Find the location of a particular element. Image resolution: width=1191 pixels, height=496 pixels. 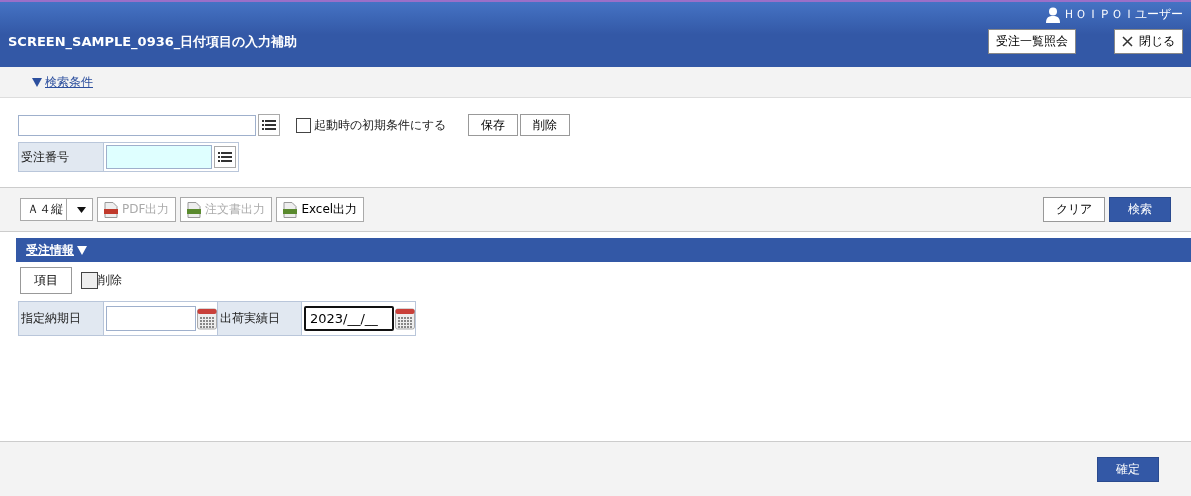

screen-title: SCREEN_SAMPLE_0936_日付項目の入力補助 is located at coordinates (153, 41).